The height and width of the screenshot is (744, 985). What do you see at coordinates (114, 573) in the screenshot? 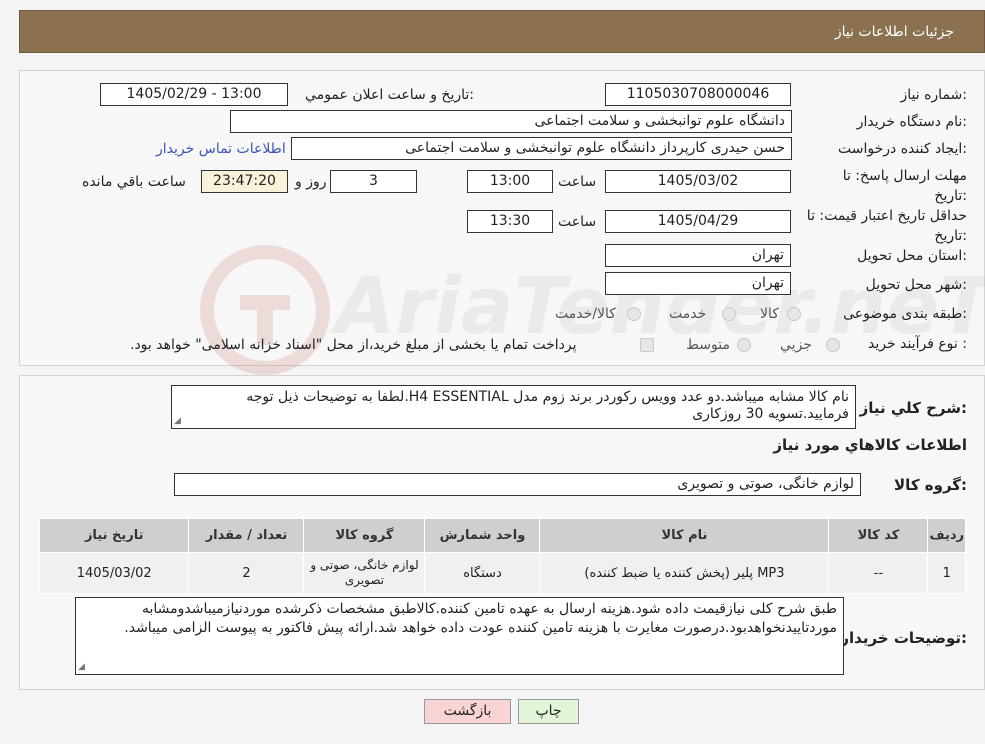
I see `cell-date: 1405/03/02` at bounding box center [114, 573].